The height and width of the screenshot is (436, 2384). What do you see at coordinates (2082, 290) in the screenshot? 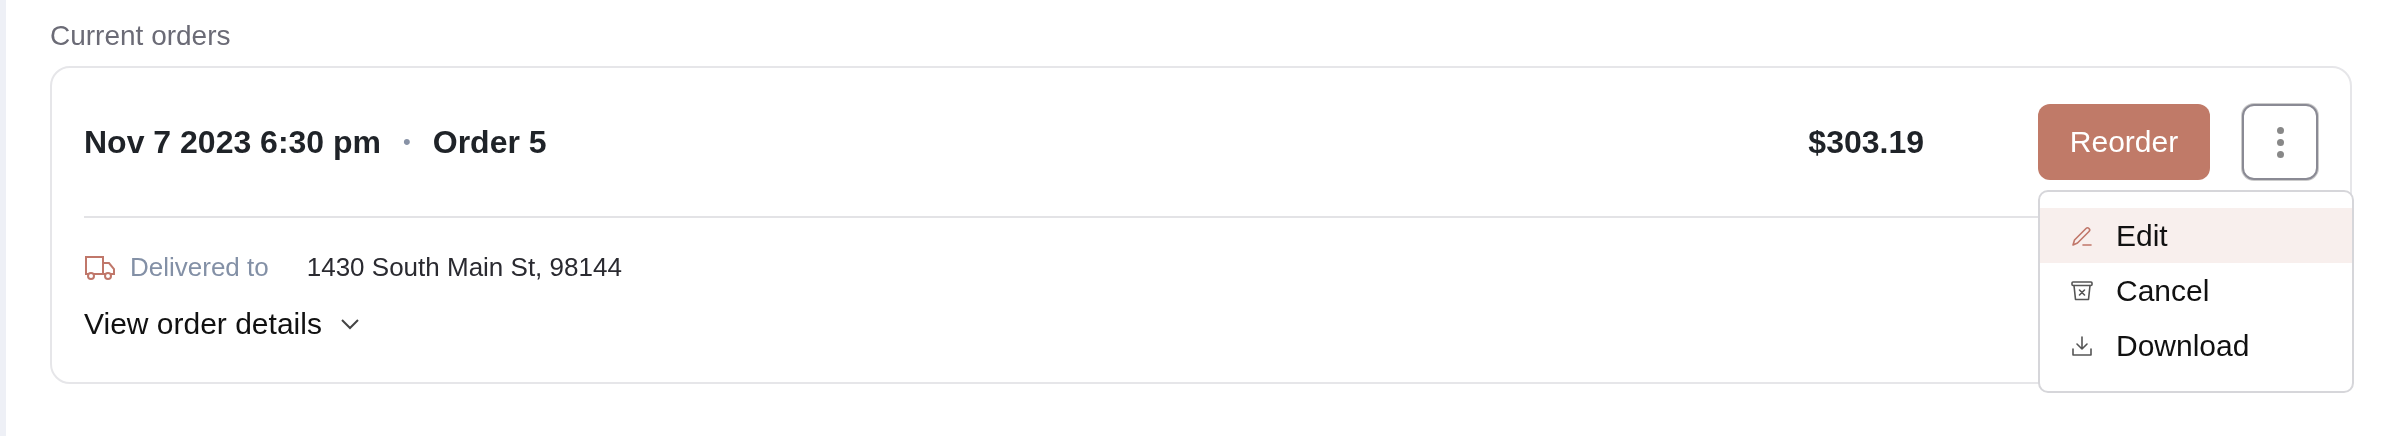
I see `trash-icon` at bounding box center [2082, 290].